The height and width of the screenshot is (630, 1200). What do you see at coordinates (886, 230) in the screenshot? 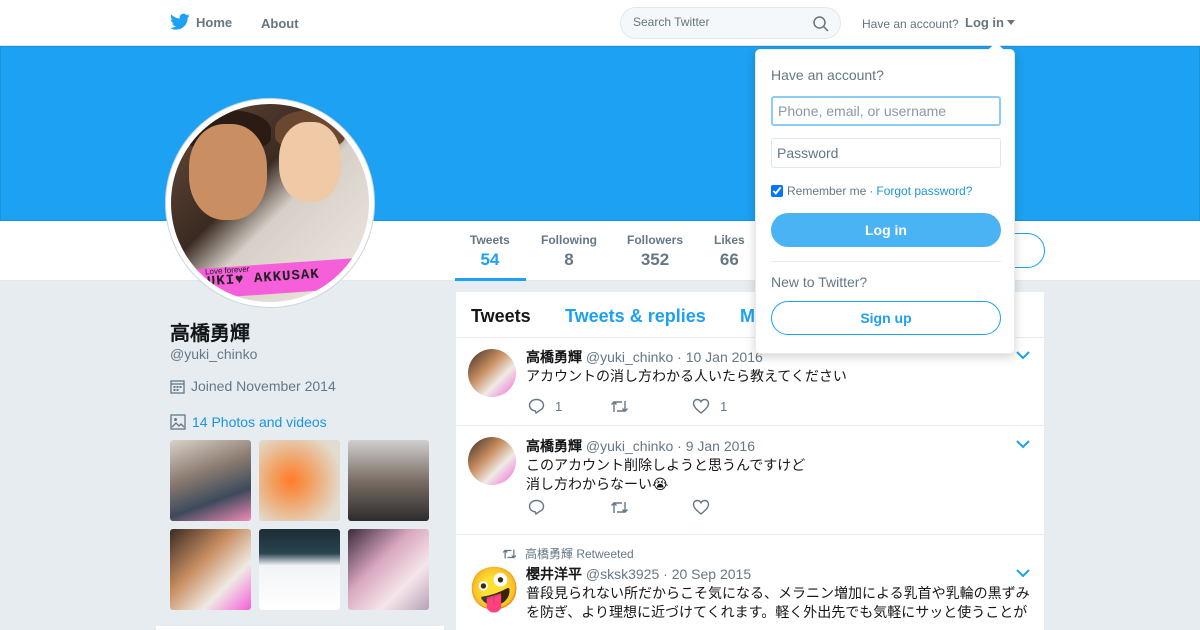
I see `login-button: Log in` at bounding box center [886, 230].